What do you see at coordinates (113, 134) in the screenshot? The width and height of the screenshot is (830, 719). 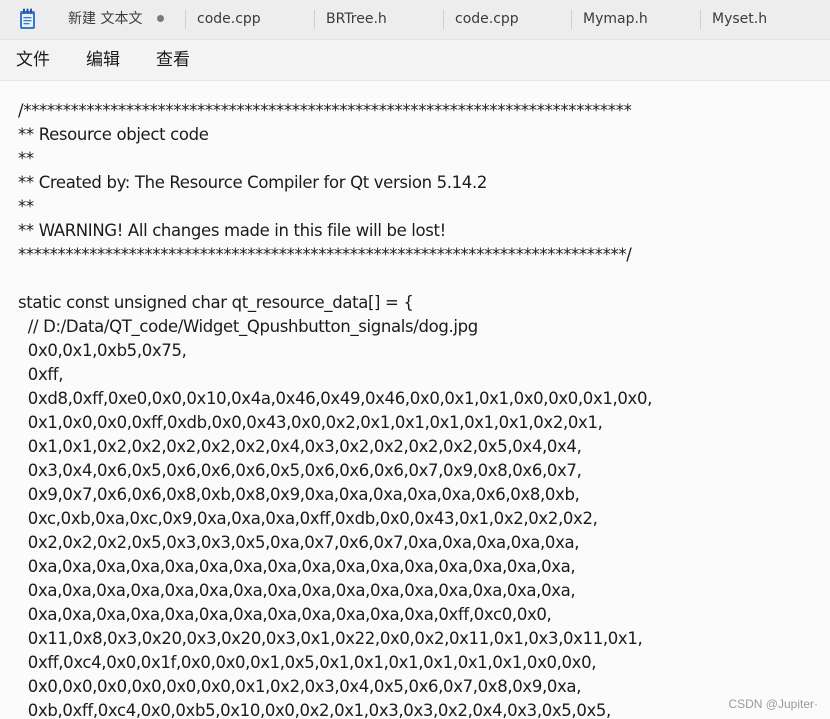 I see `editor-line: ** Resource object code` at bounding box center [113, 134].